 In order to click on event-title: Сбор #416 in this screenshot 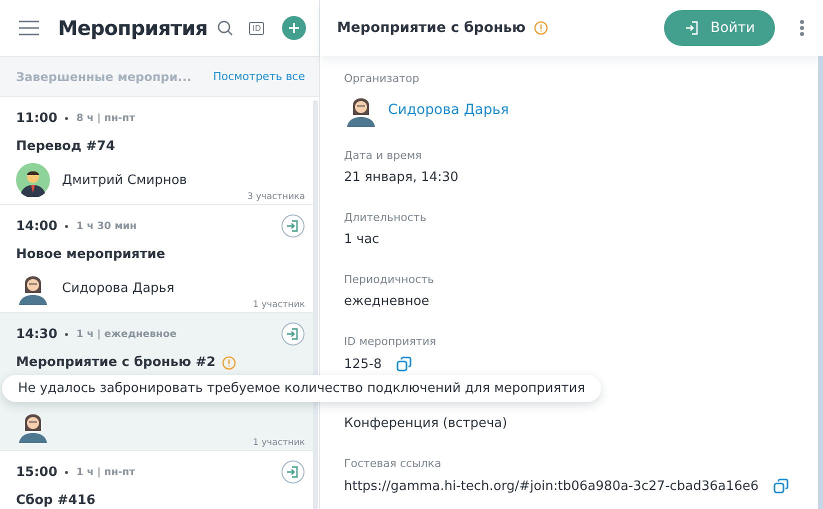, I will do `click(56, 500)`.